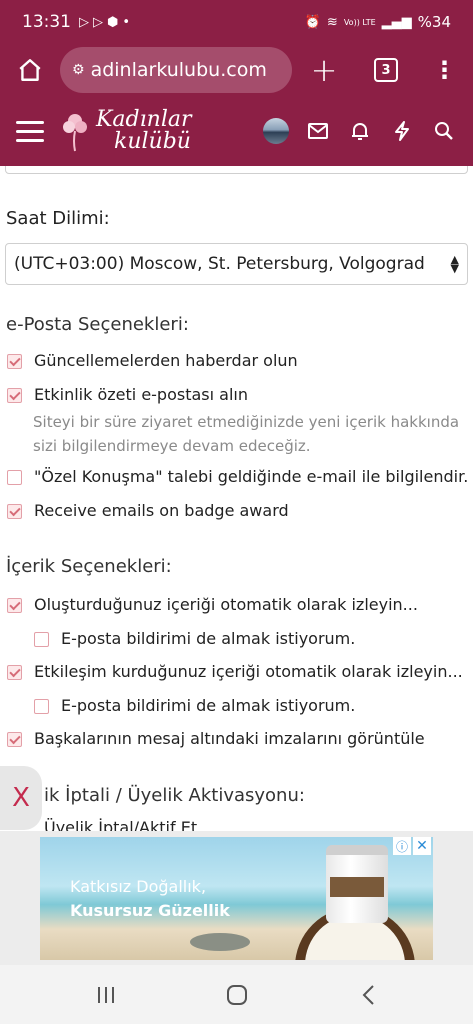  I want to click on site-header: Kadınlar kulübü, so click(236, 131).